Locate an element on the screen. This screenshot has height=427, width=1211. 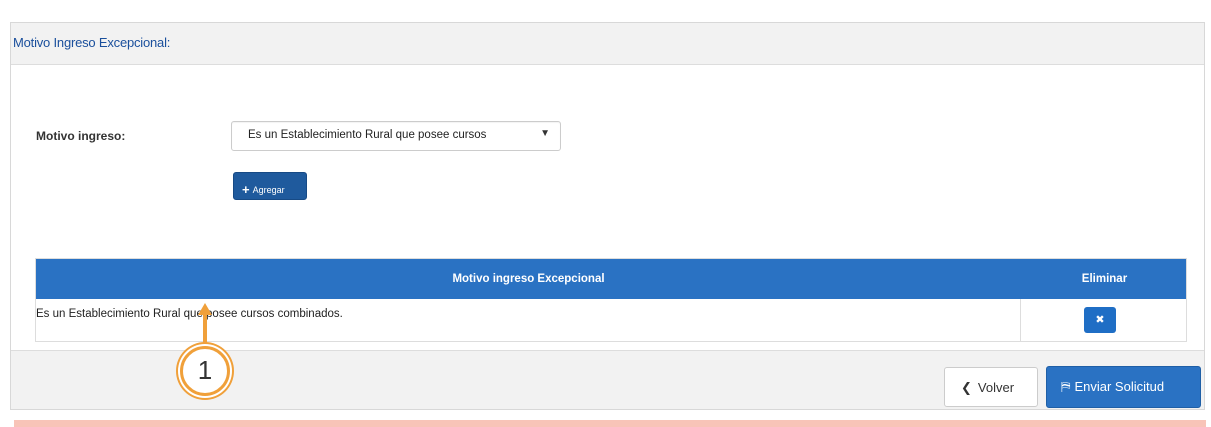
chevron-left-icon: ❮ is located at coordinates (966, 387).